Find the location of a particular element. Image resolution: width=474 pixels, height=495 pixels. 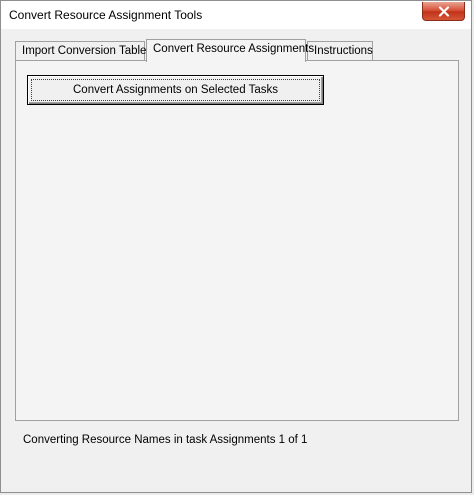

window-title: Convert Resource Assignment Tools is located at coordinates (106, 15).